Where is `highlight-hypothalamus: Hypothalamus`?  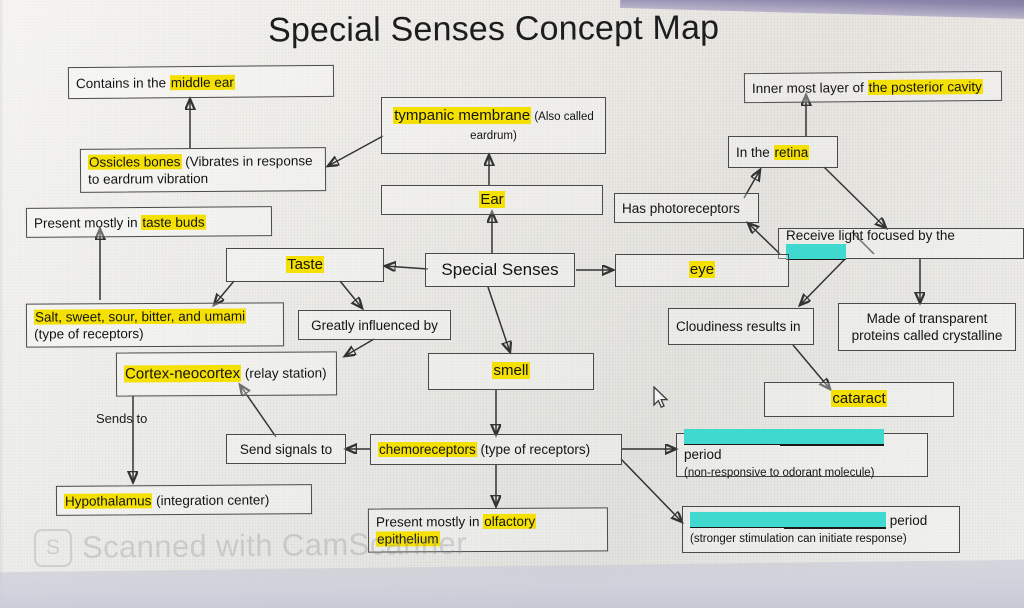
highlight-hypothalamus: Hypothalamus is located at coordinates (108, 500).